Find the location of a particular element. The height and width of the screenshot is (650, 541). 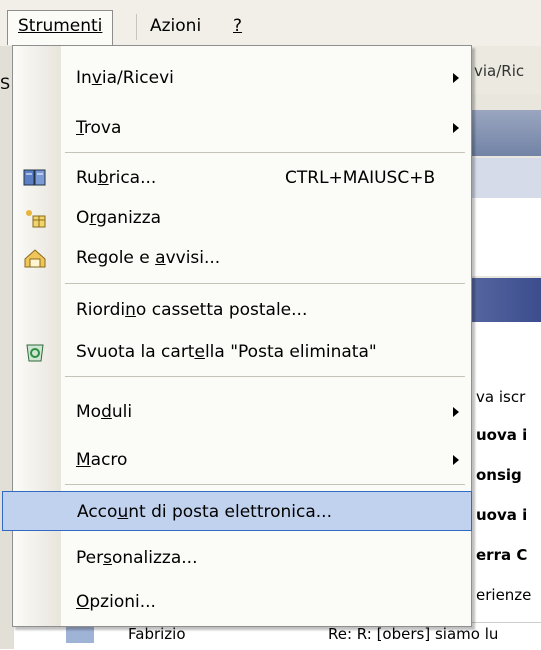

message-row: erienze is located at coordinates (505, 595).